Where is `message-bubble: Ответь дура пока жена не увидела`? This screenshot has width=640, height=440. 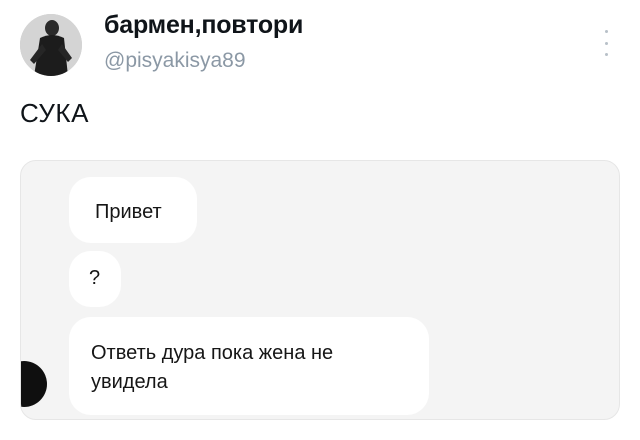
message-bubble: Ответь дура пока жена не увидела is located at coordinates (249, 366).